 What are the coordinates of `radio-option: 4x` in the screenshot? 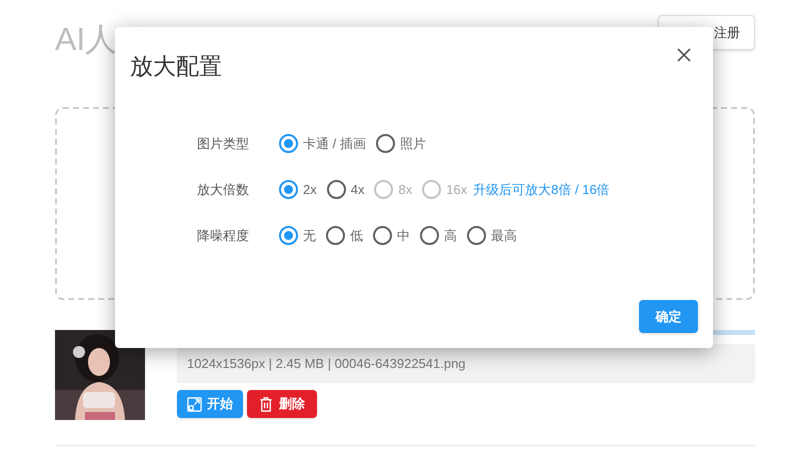 It's located at (345, 190).